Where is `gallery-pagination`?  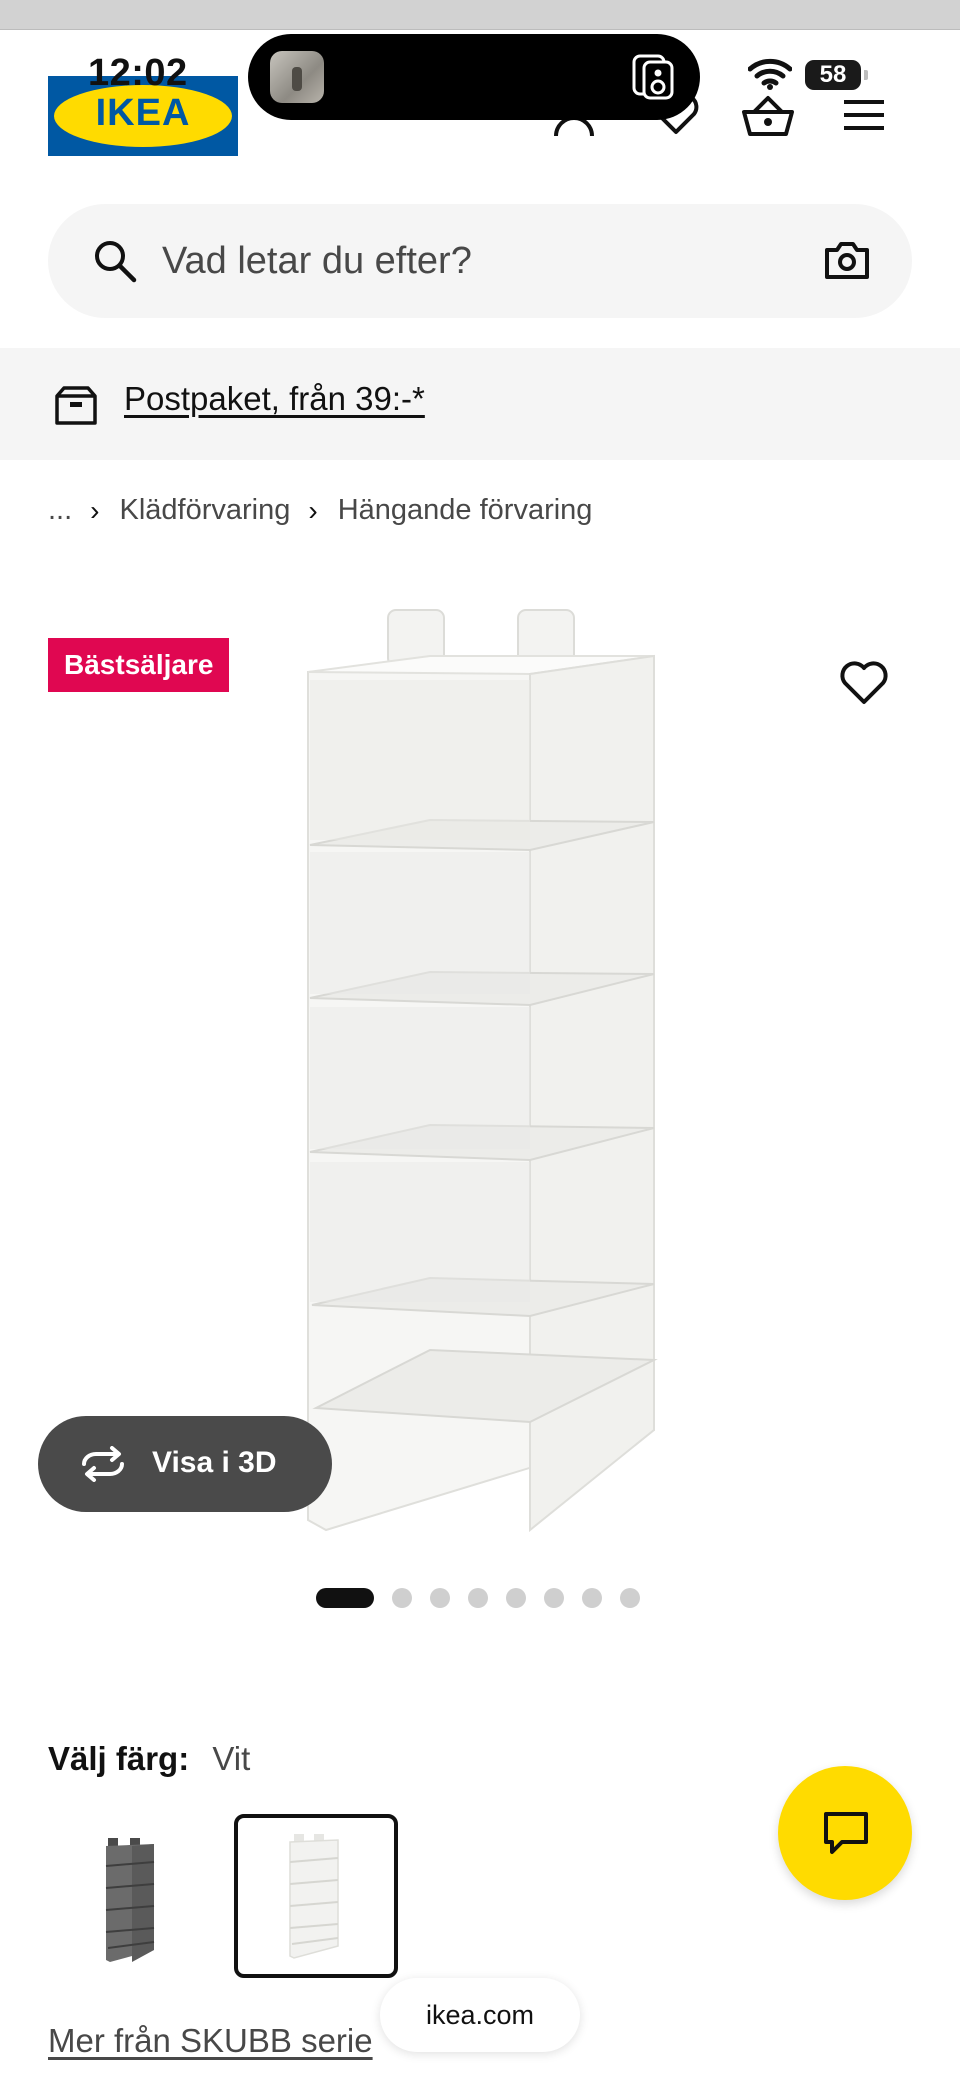 gallery-pagination is located at coordinates (487, 1598).